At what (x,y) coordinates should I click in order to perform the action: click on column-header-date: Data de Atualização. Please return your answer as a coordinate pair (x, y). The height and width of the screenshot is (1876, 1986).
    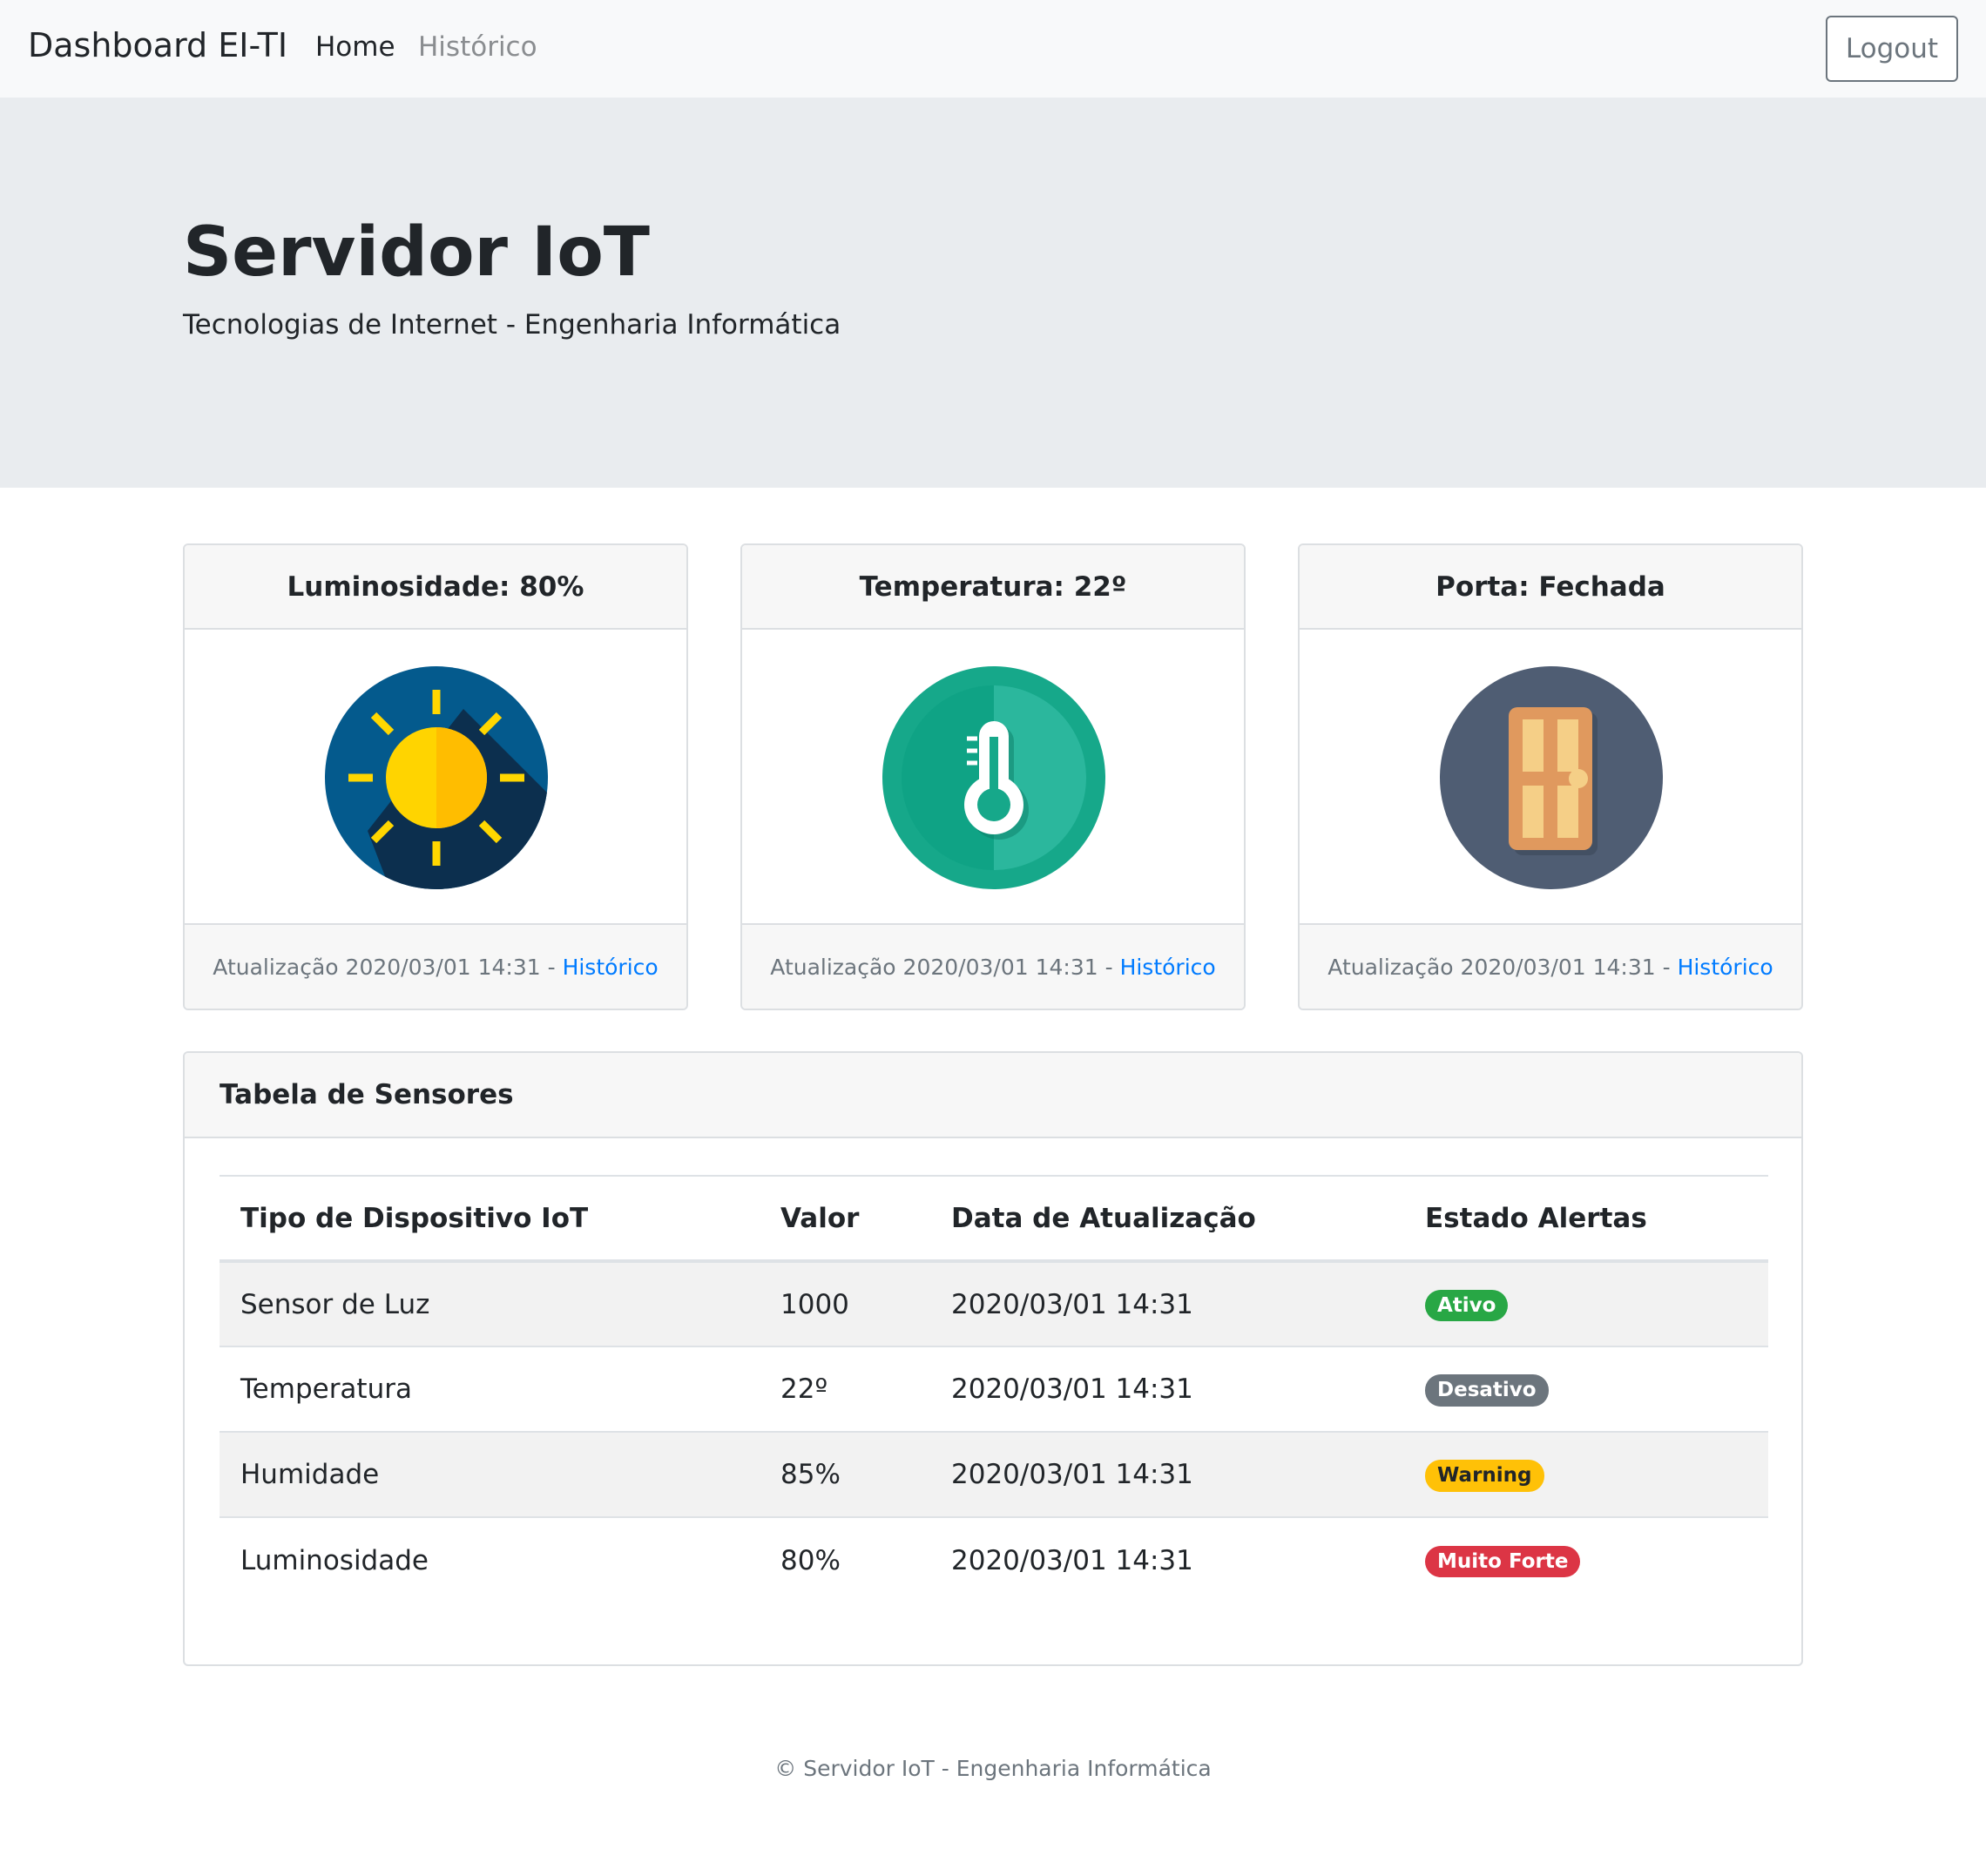
    Looking at the image, I should click on (1167, 1219).